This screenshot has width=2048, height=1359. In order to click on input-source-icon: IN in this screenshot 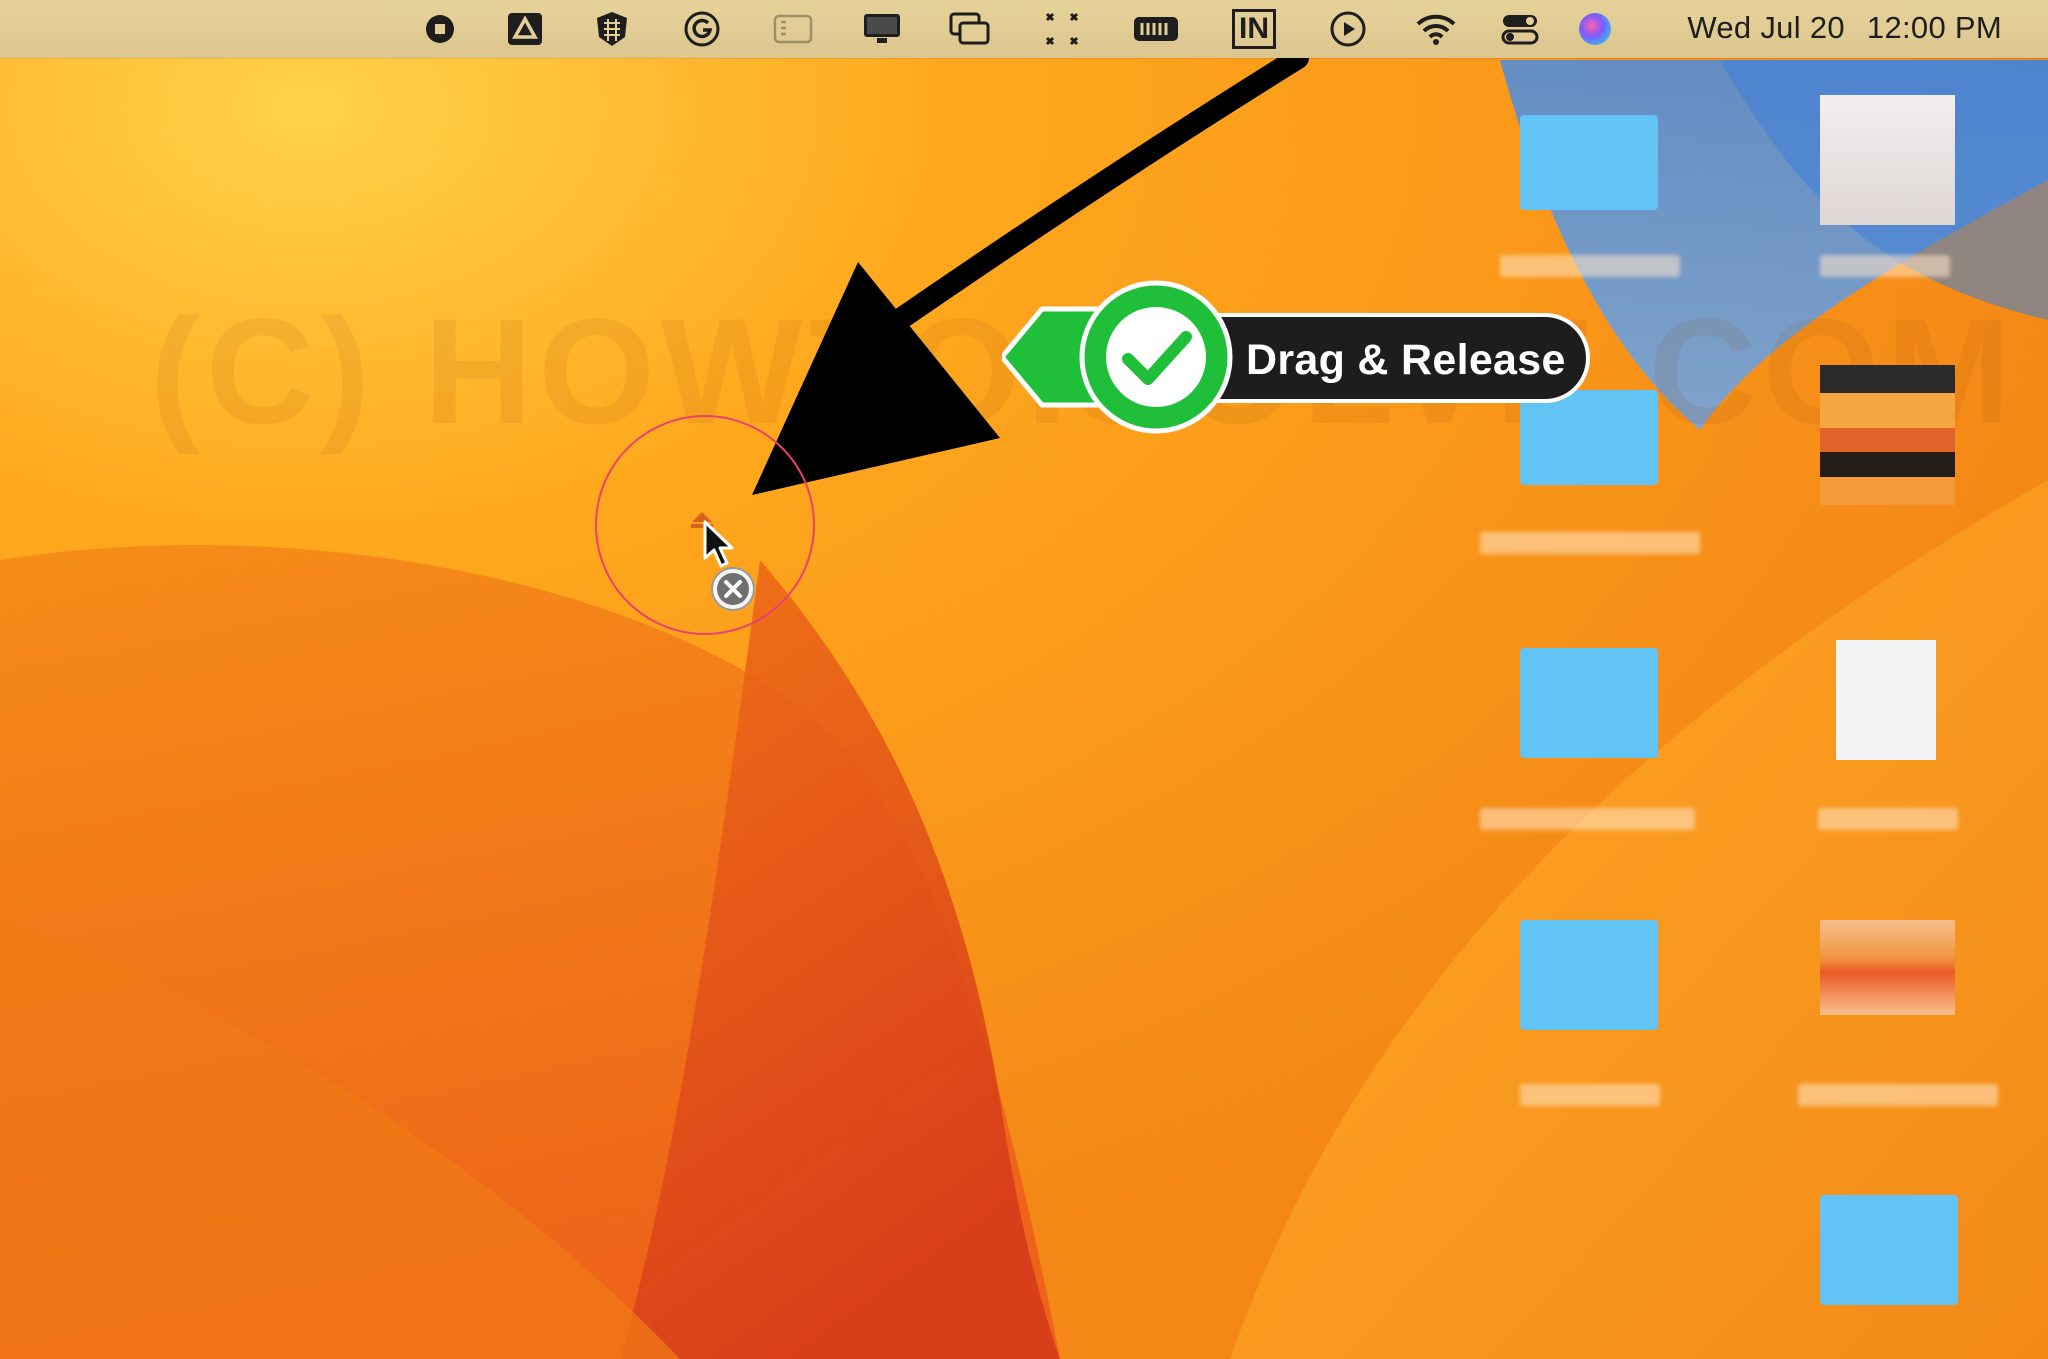, I will do `click(1254, 29)`.